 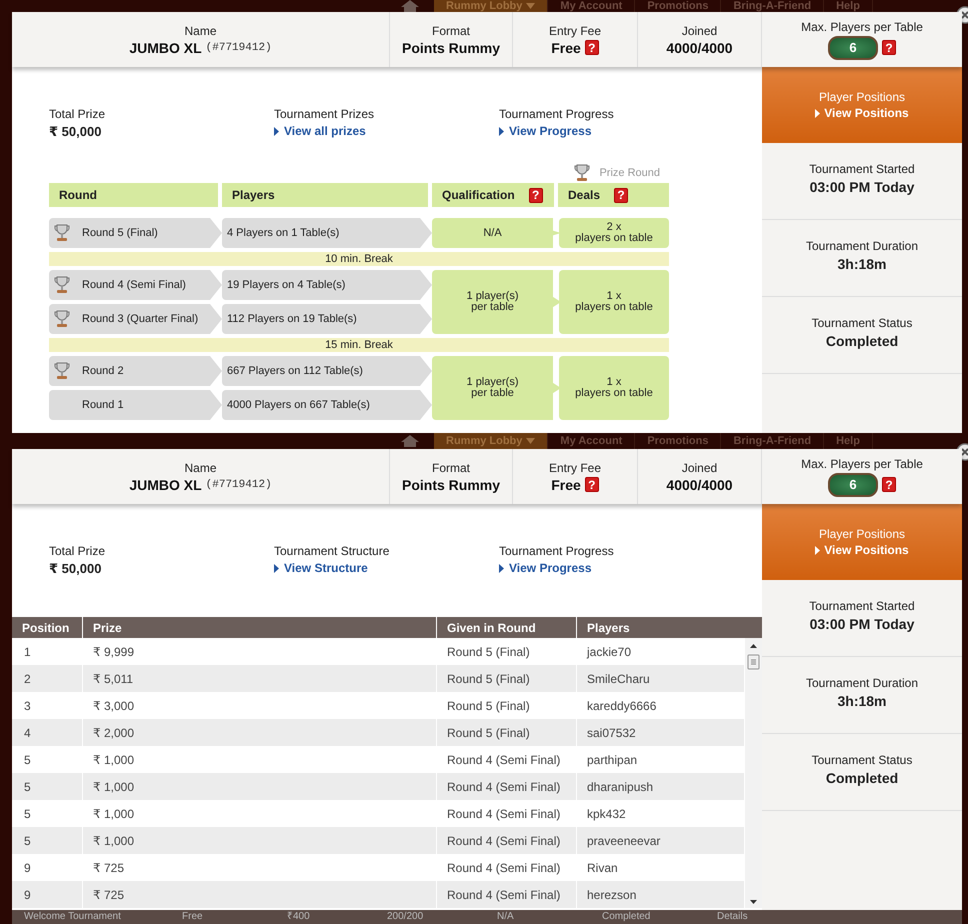 I want to click on view-link: View Structure, so click(x=326, y=568).